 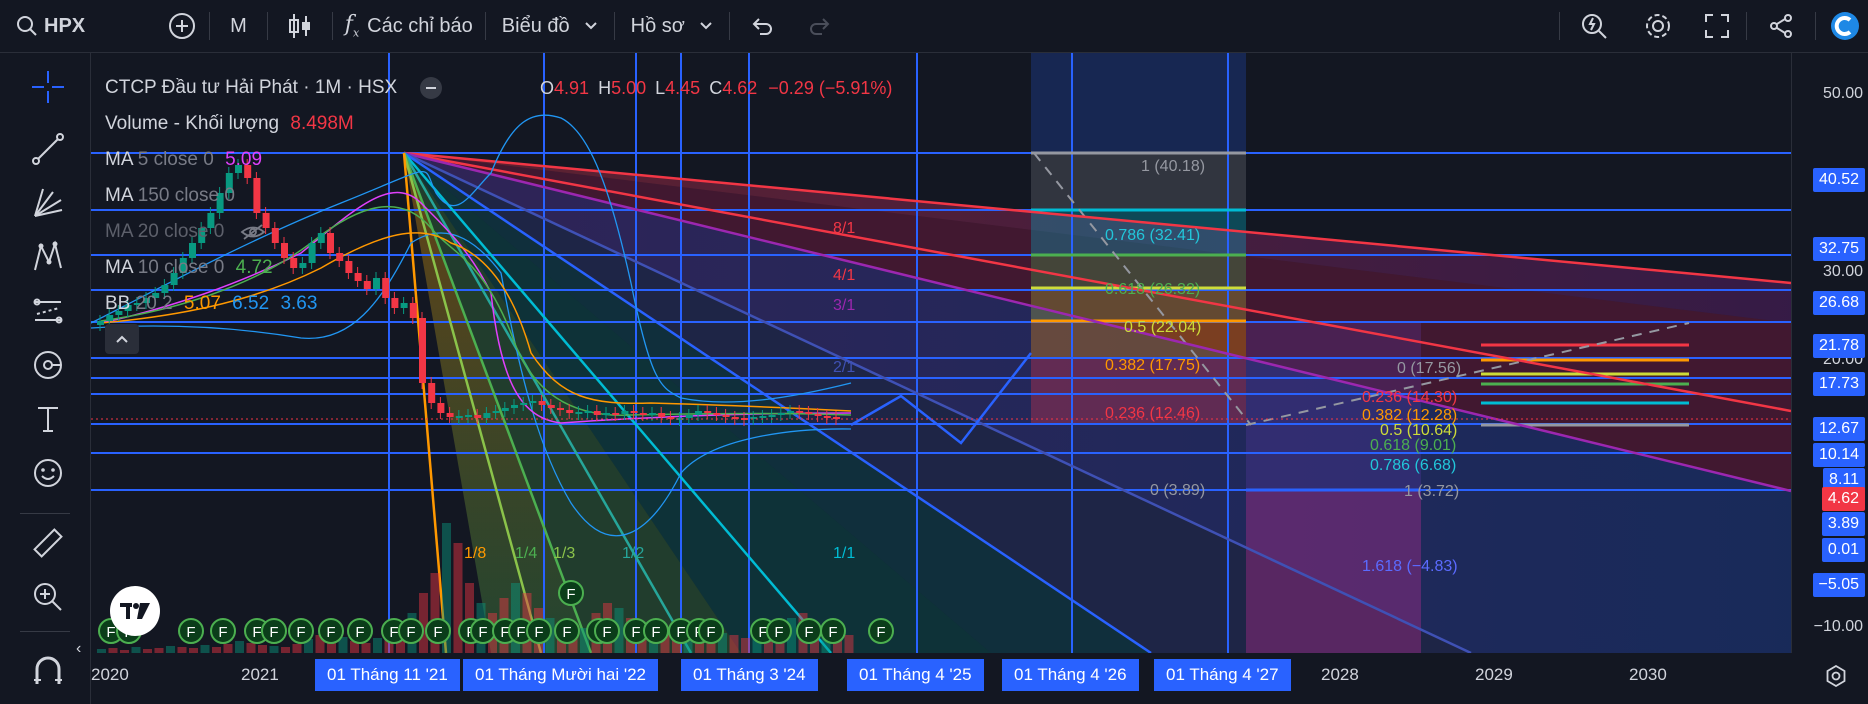 I want to click on fib-label: 1.618 (−4.83), so click(x=1410, y=566).